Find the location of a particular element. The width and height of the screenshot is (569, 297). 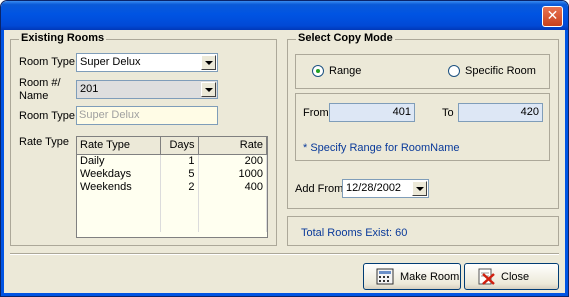

cell-rate: 400 is located at coordinates (232, 186).